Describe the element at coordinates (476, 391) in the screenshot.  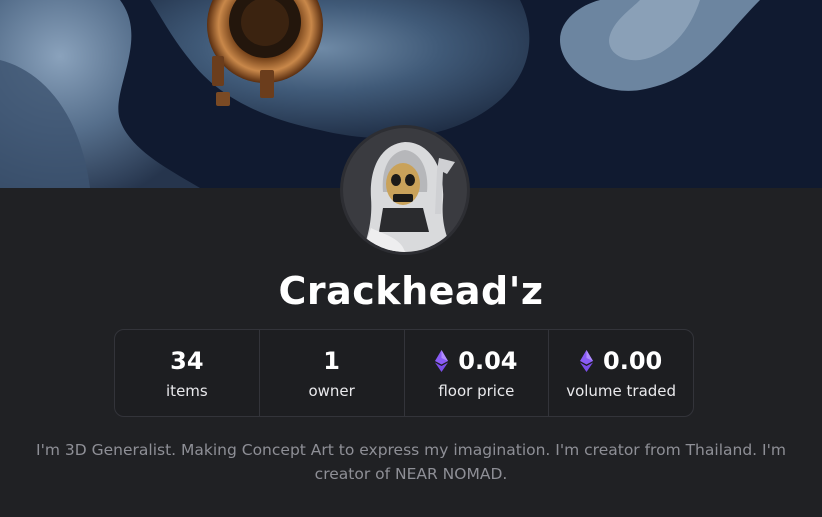
I see `stat-floor-price-label: floor price` at that location.